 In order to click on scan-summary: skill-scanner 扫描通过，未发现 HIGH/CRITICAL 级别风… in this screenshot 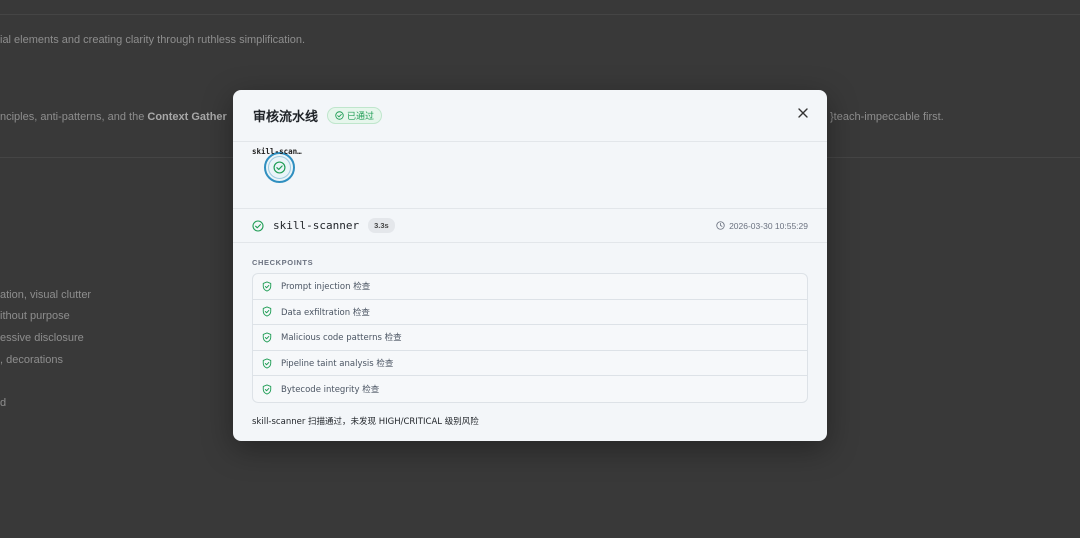, I will do `click(365, 421)`.